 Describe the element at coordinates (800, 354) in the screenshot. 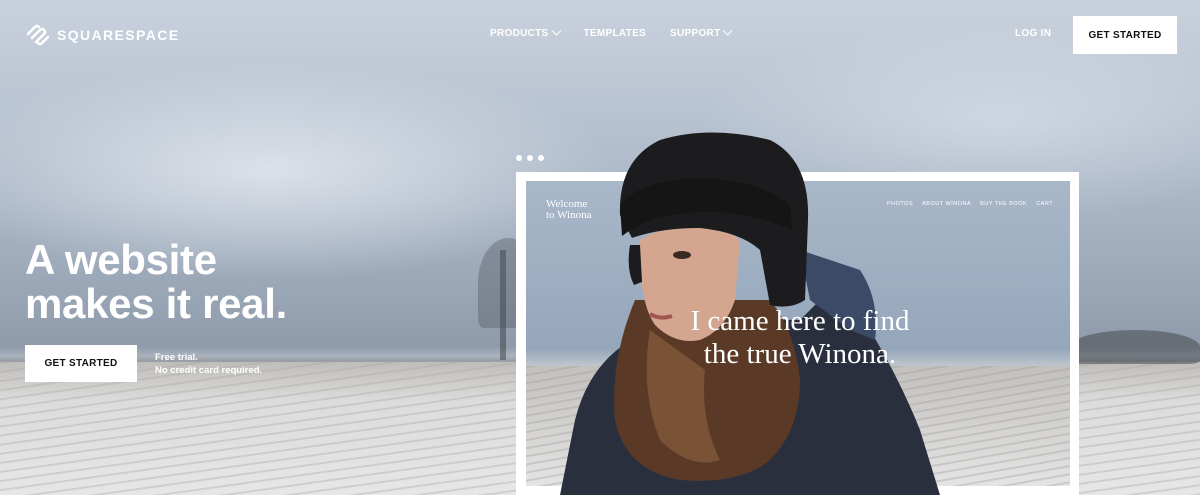

I see `preview-quote-line-2: the true Winona.` at that location.